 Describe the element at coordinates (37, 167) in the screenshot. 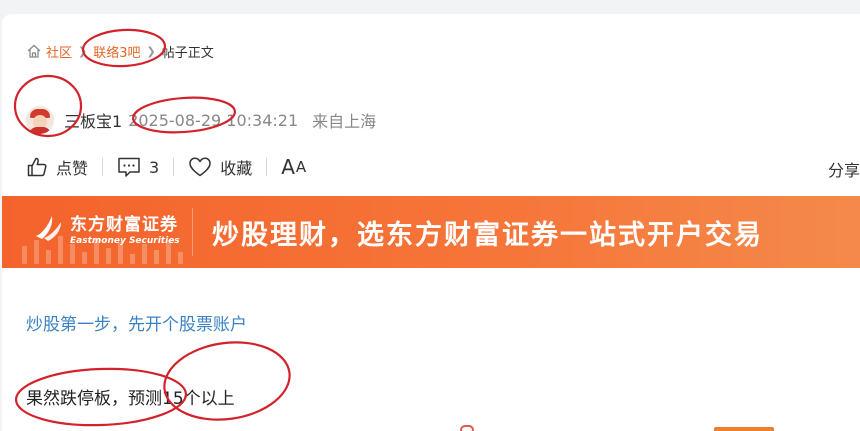

I see `thumbs-up-icon` at that location.